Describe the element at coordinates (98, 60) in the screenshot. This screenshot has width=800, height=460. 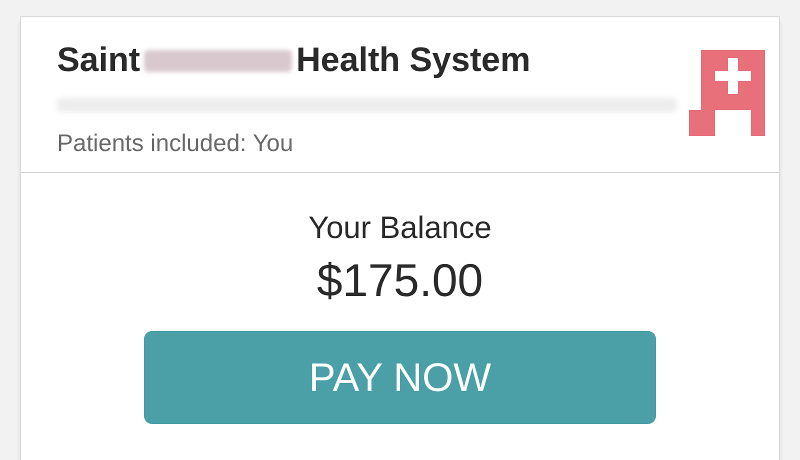
I see `provider-name: Saint` at that location.